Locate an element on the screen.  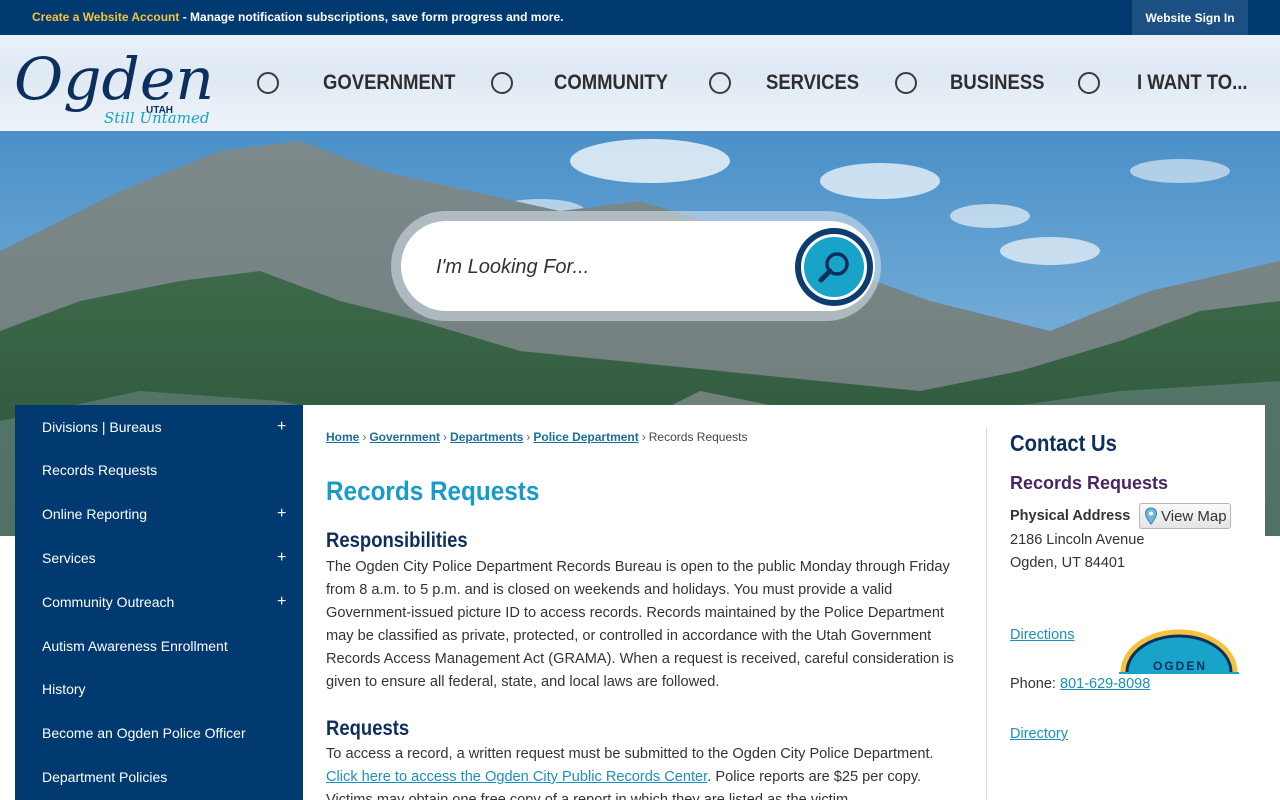
sidebar-item-label: History is located at coordinates (64, 689).